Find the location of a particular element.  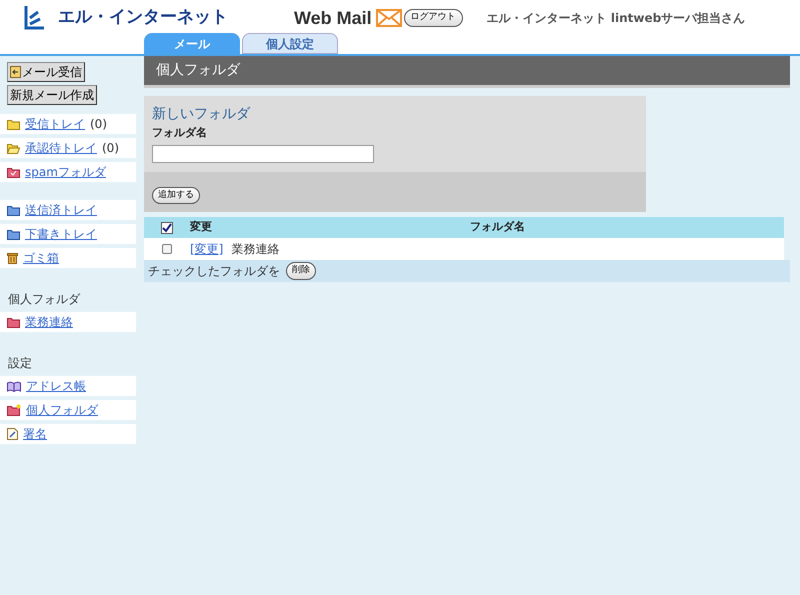

spam-folder-icon is located at coordinates (13, 172).